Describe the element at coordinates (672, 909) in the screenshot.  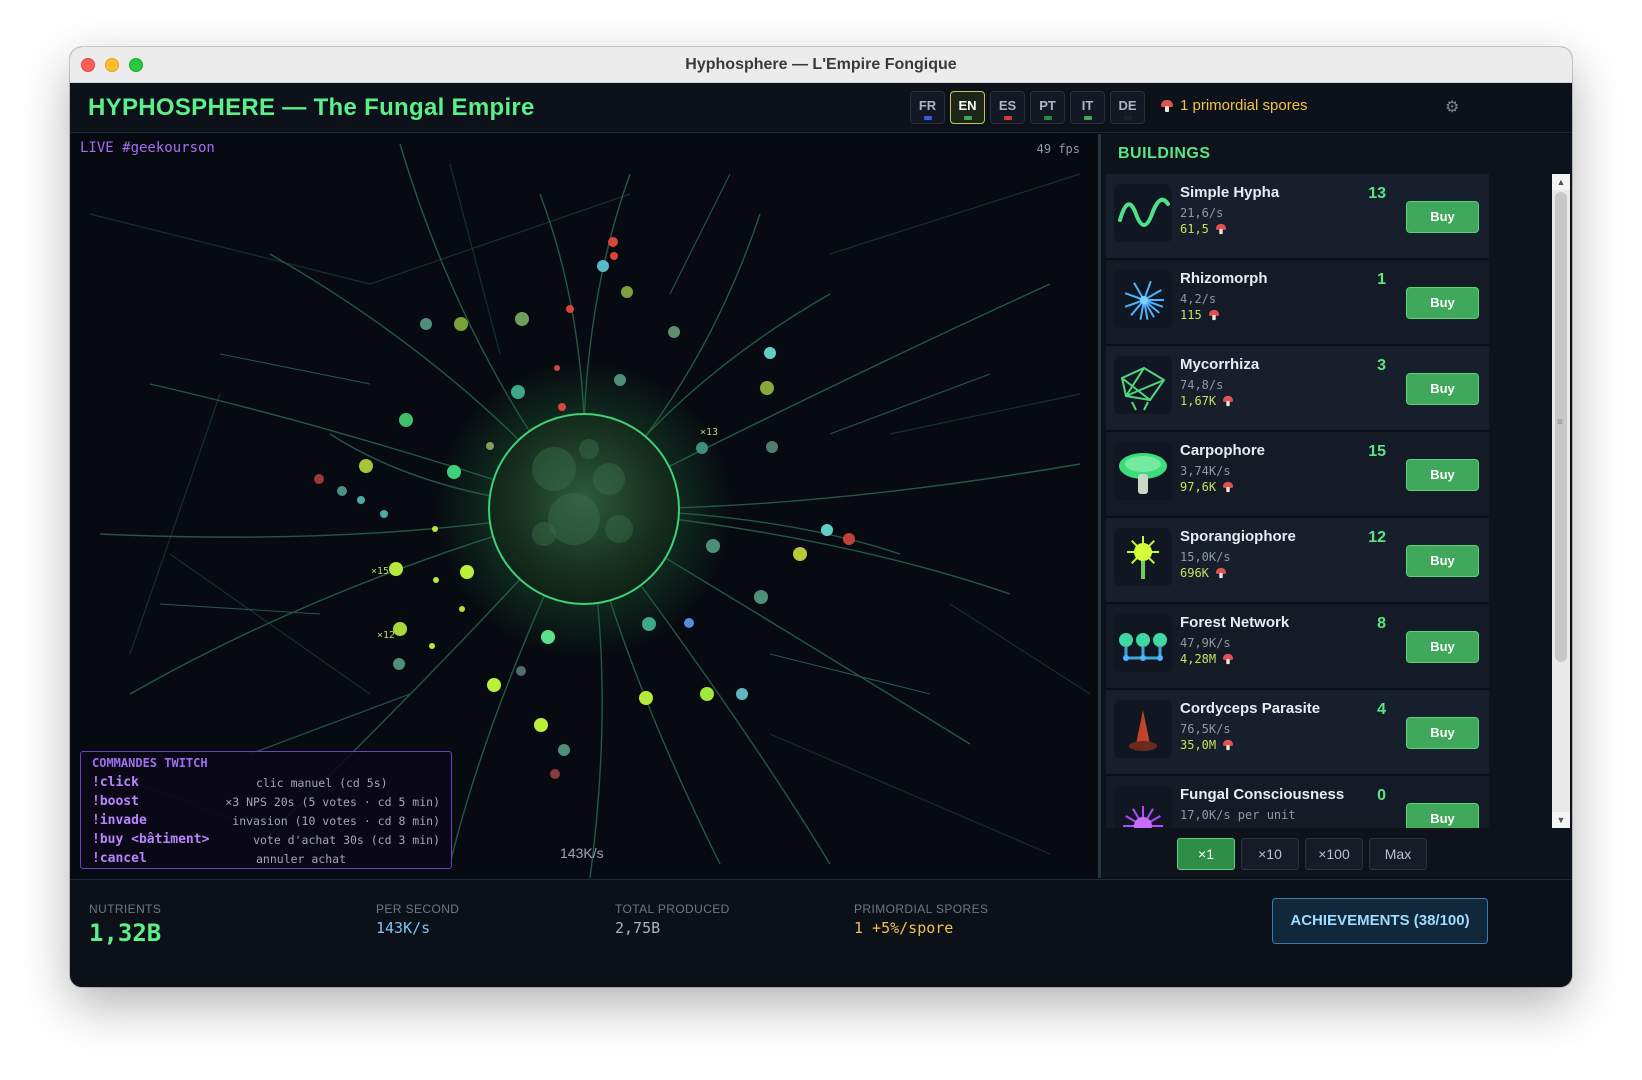
I see `total-produced-label: TOTAL PRODUCED` at that location.